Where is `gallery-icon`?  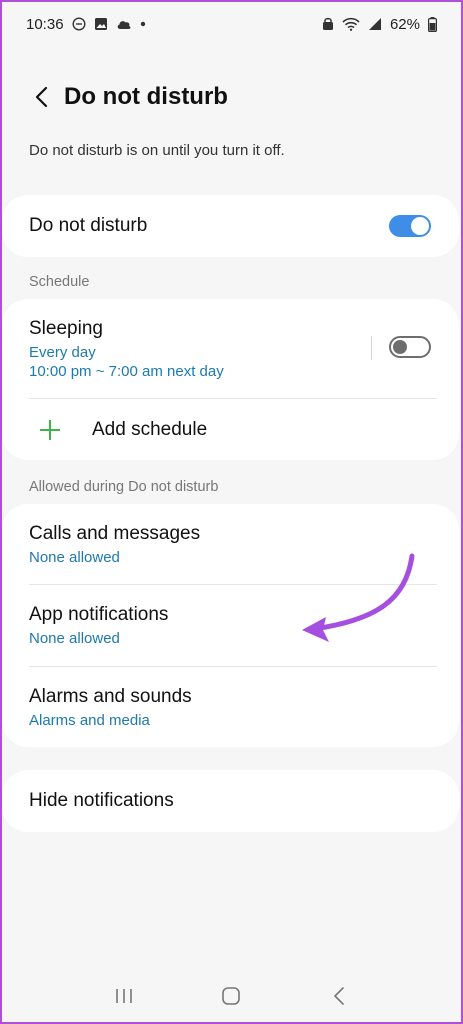 gallery-icon is located at coordinates (101, 24).